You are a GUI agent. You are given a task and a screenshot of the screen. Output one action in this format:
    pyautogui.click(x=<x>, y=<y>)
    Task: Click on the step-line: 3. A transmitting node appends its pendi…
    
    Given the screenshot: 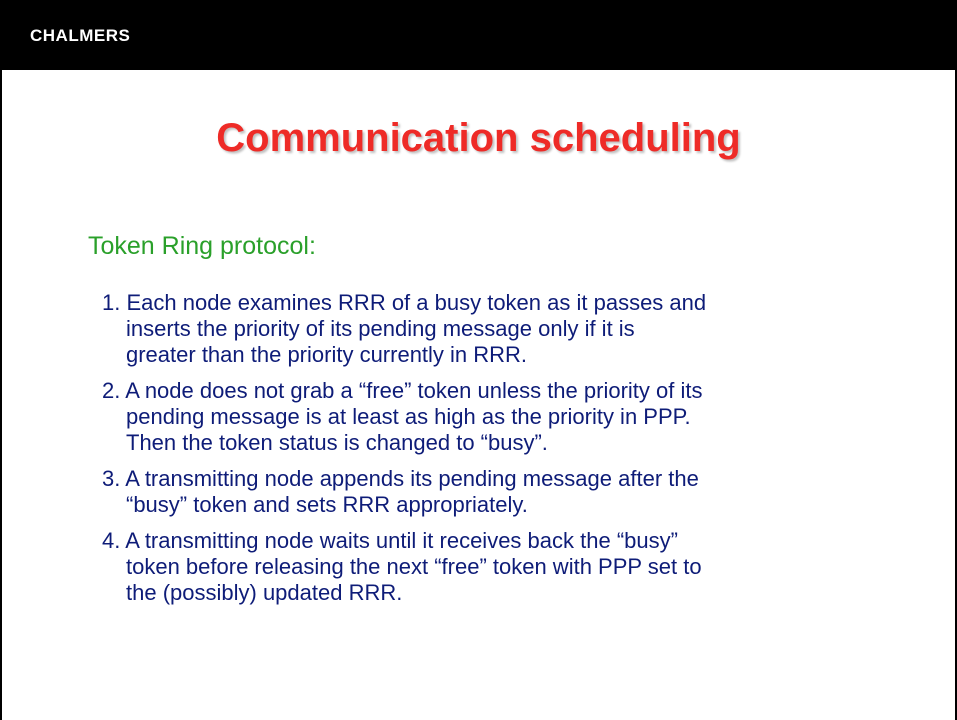 What is the action you would take?
    pyautogui.click(x=400, y=478)
    